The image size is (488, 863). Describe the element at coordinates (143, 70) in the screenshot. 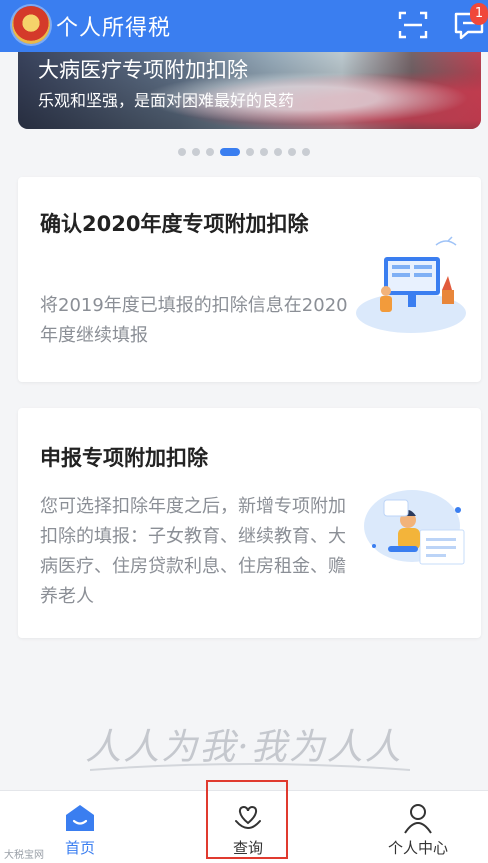

I see `banner-title: 大病医疗专项附加扣除` at that location.